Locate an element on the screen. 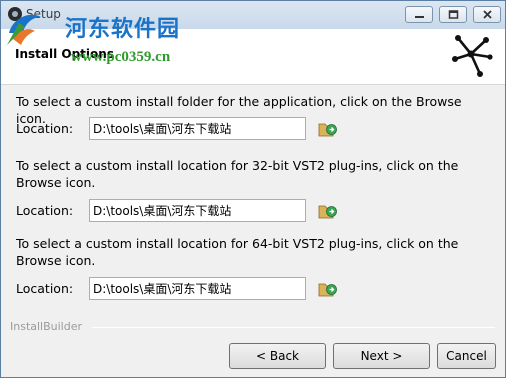 The width and height of the screenshot is (506, 378). vst2-32bit-location-label: Location: is located at coordinates (45, 210).